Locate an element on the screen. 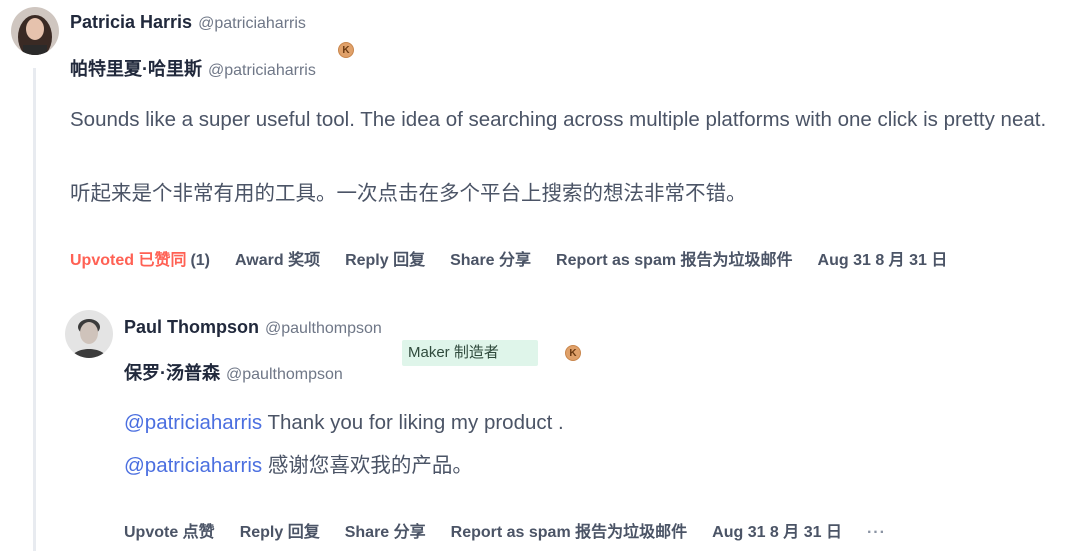 Image resolution: width=1080 pixels, height=551 pixels. author-name-zh: 帕特里夏·哈里斯 is located at coordinates (136, 69).